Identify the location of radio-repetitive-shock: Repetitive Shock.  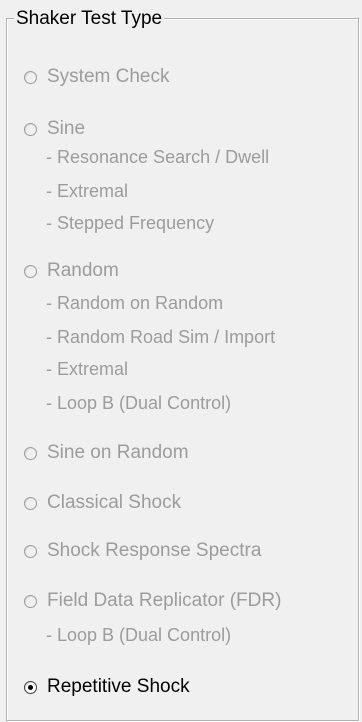
(107, 687).